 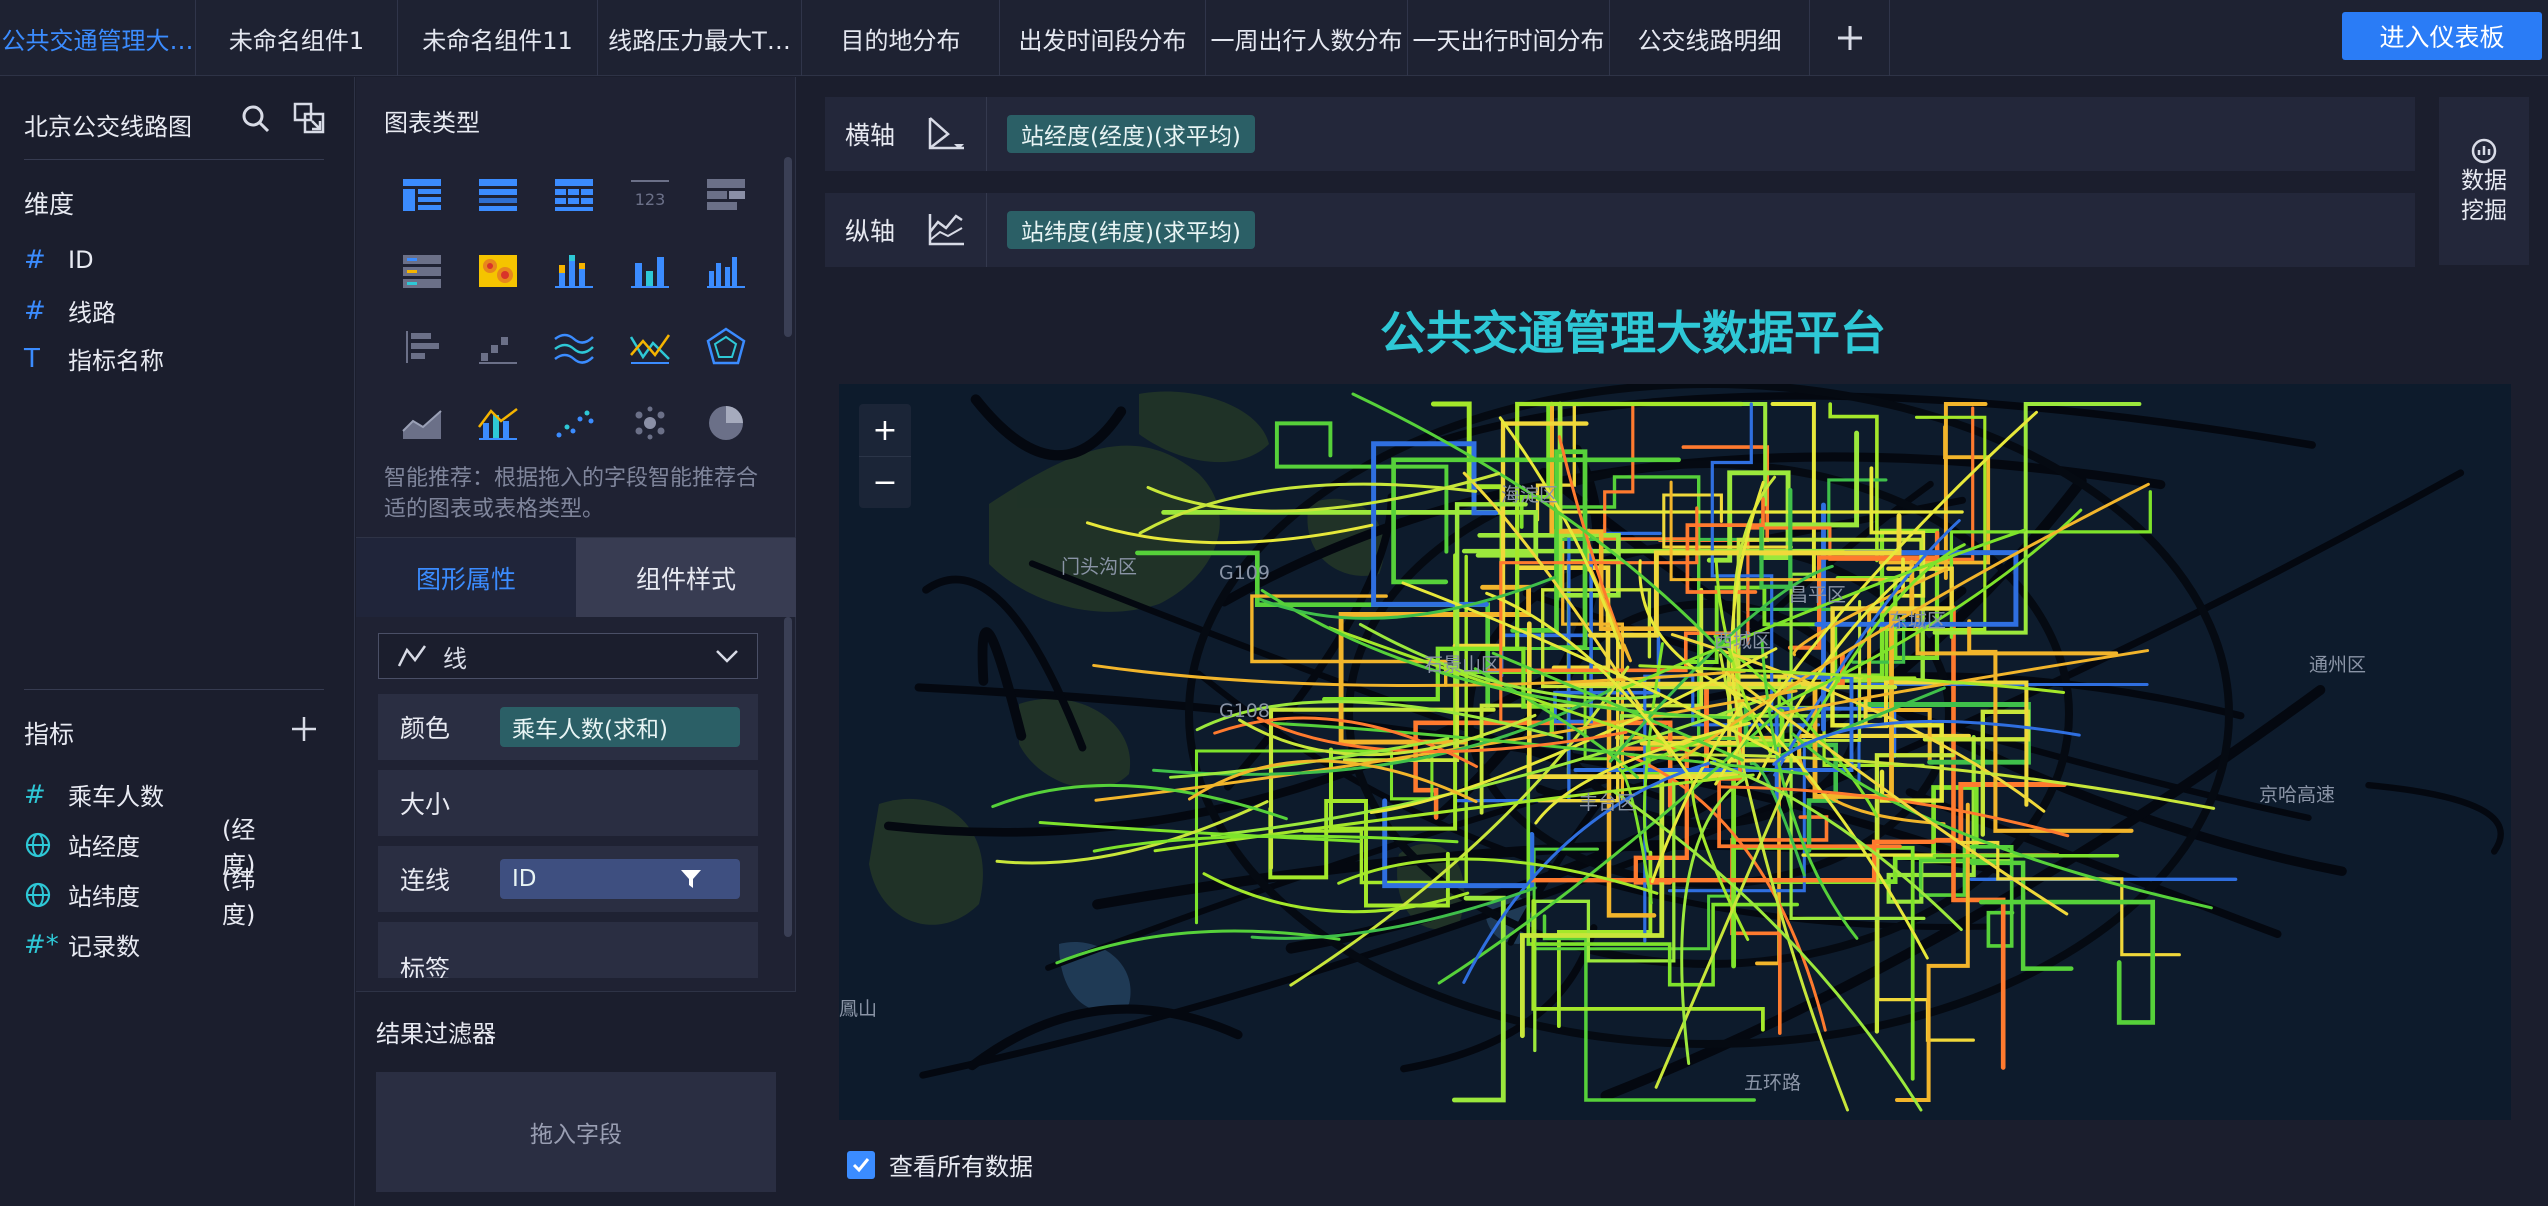 What do you see at coordinates (422, 195) in the screenshot?
I see `table-chart-icon` at bounding box center [422, 195].